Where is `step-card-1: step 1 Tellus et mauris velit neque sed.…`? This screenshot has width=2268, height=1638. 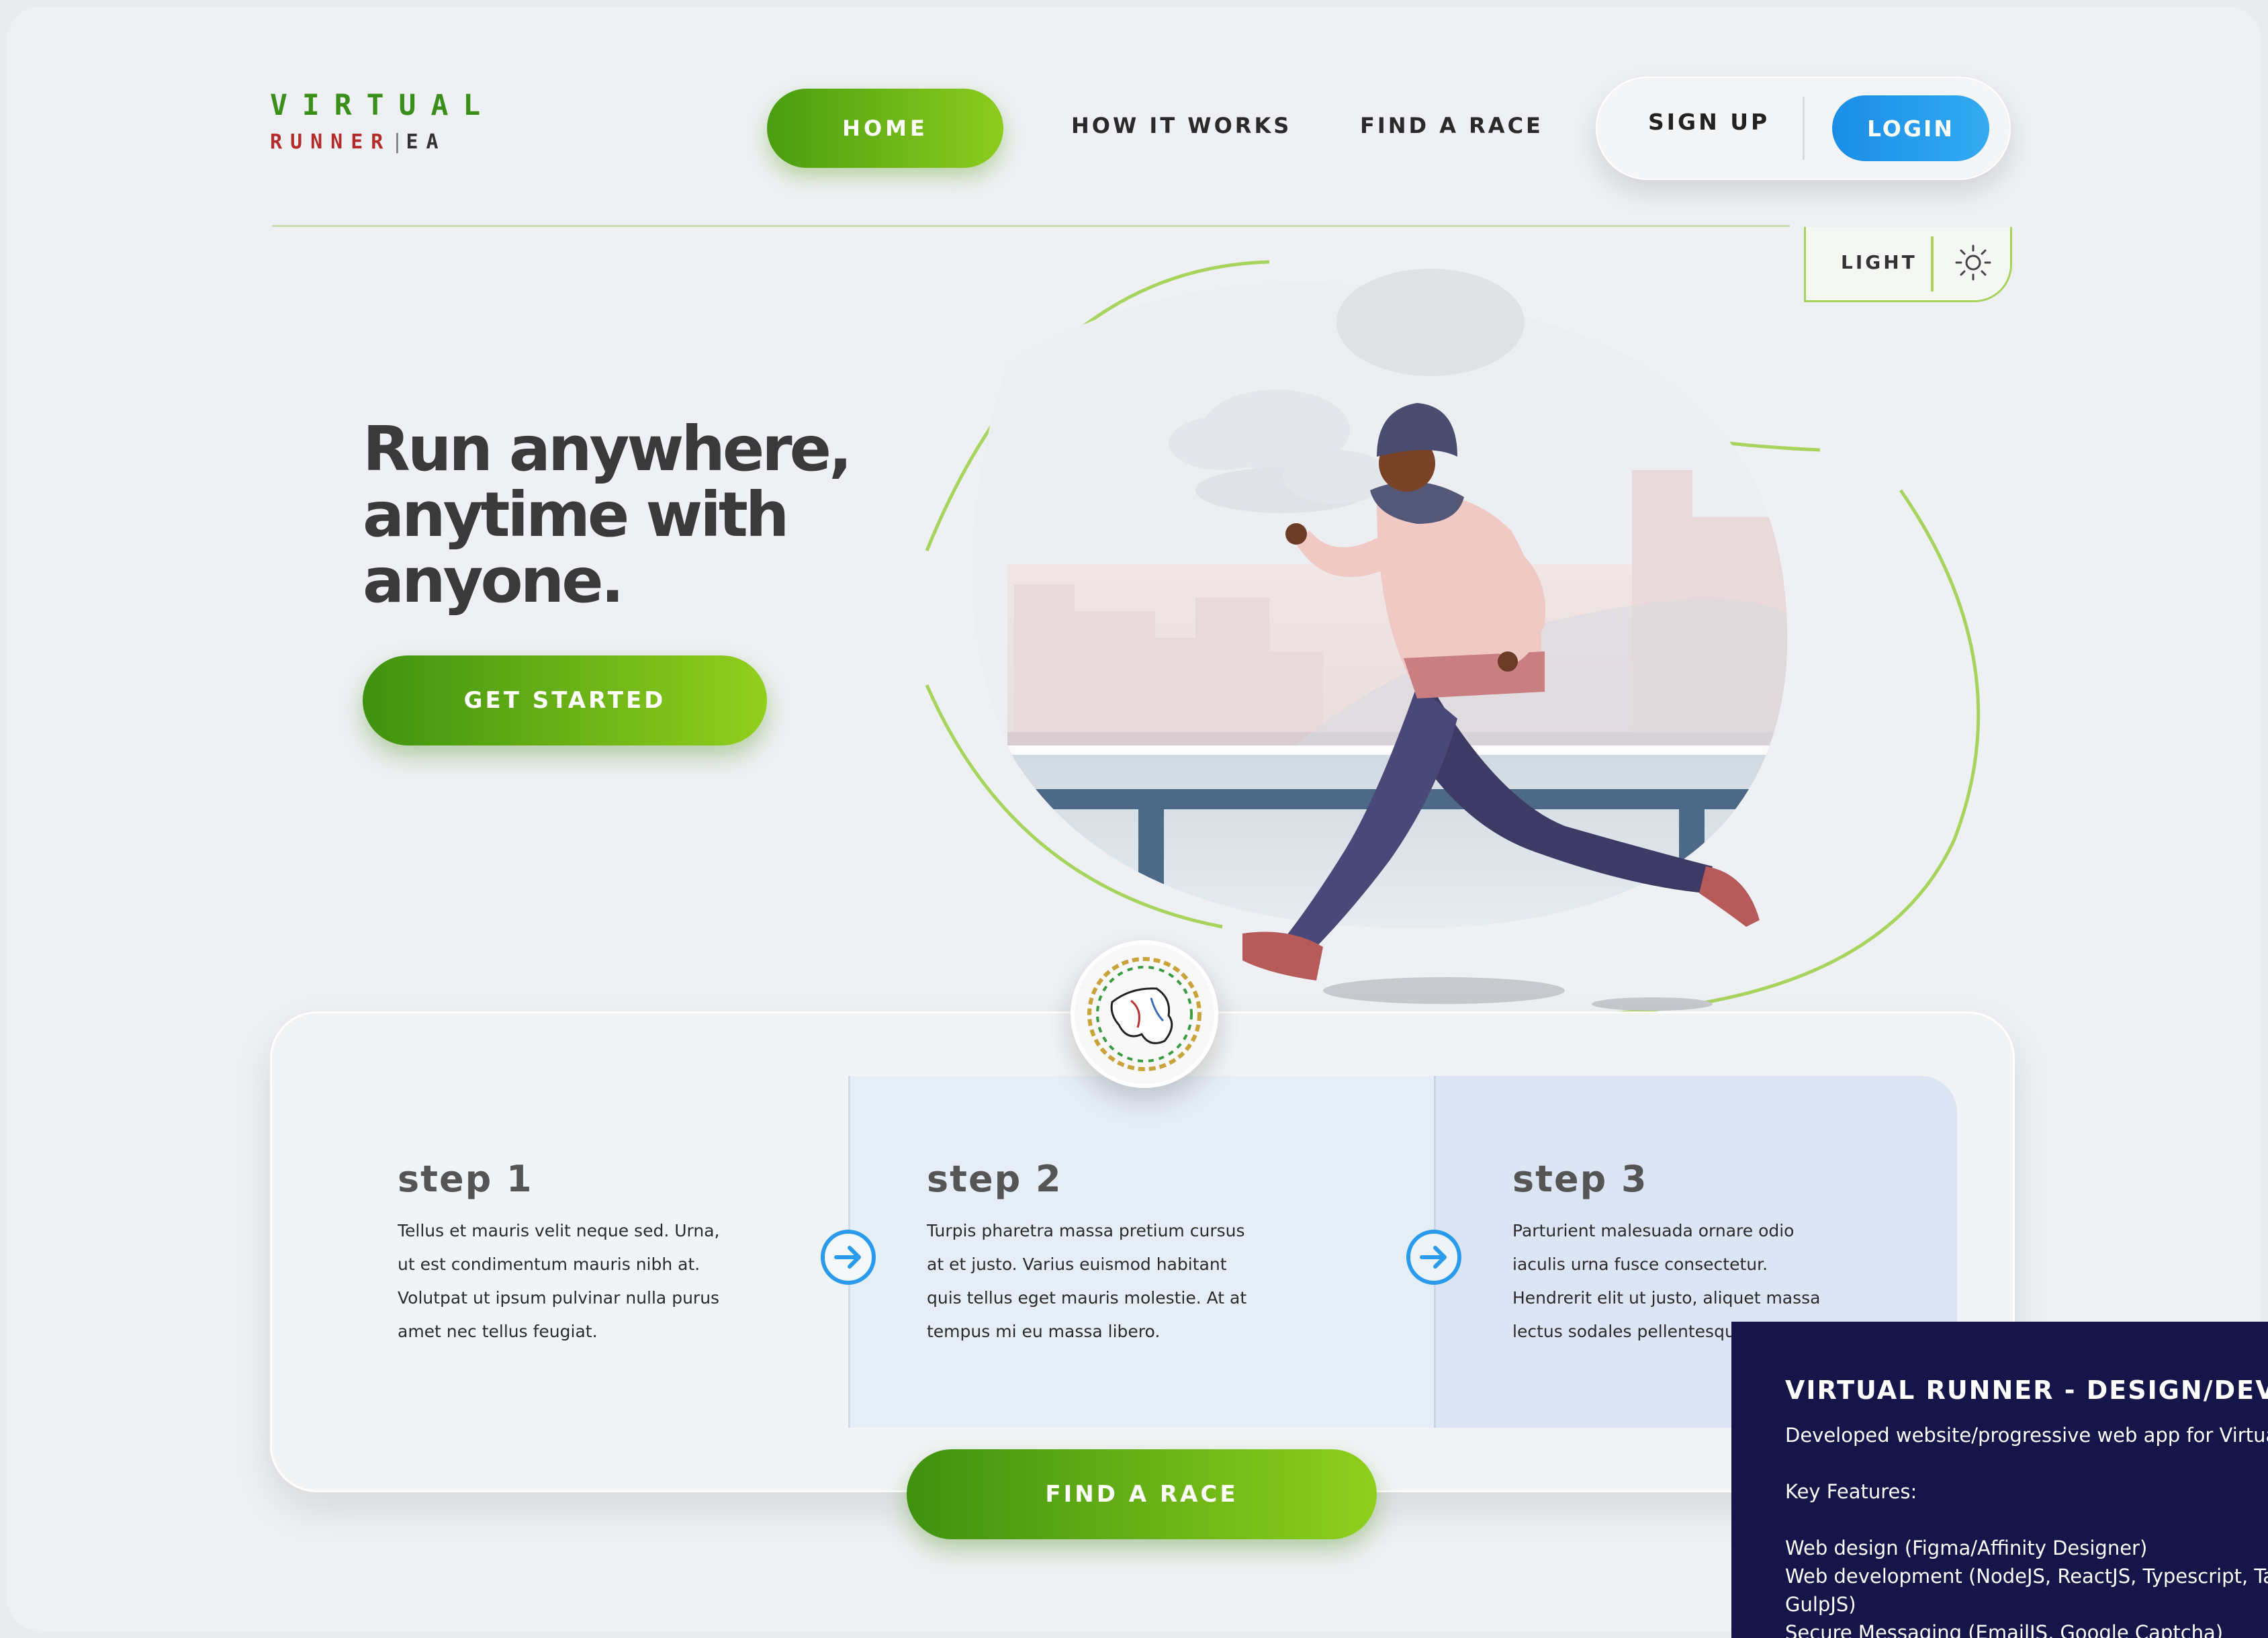 step-card-1: step 1 Tellus et mauris velit neque sed.… is located at coordinates (584, 1252).